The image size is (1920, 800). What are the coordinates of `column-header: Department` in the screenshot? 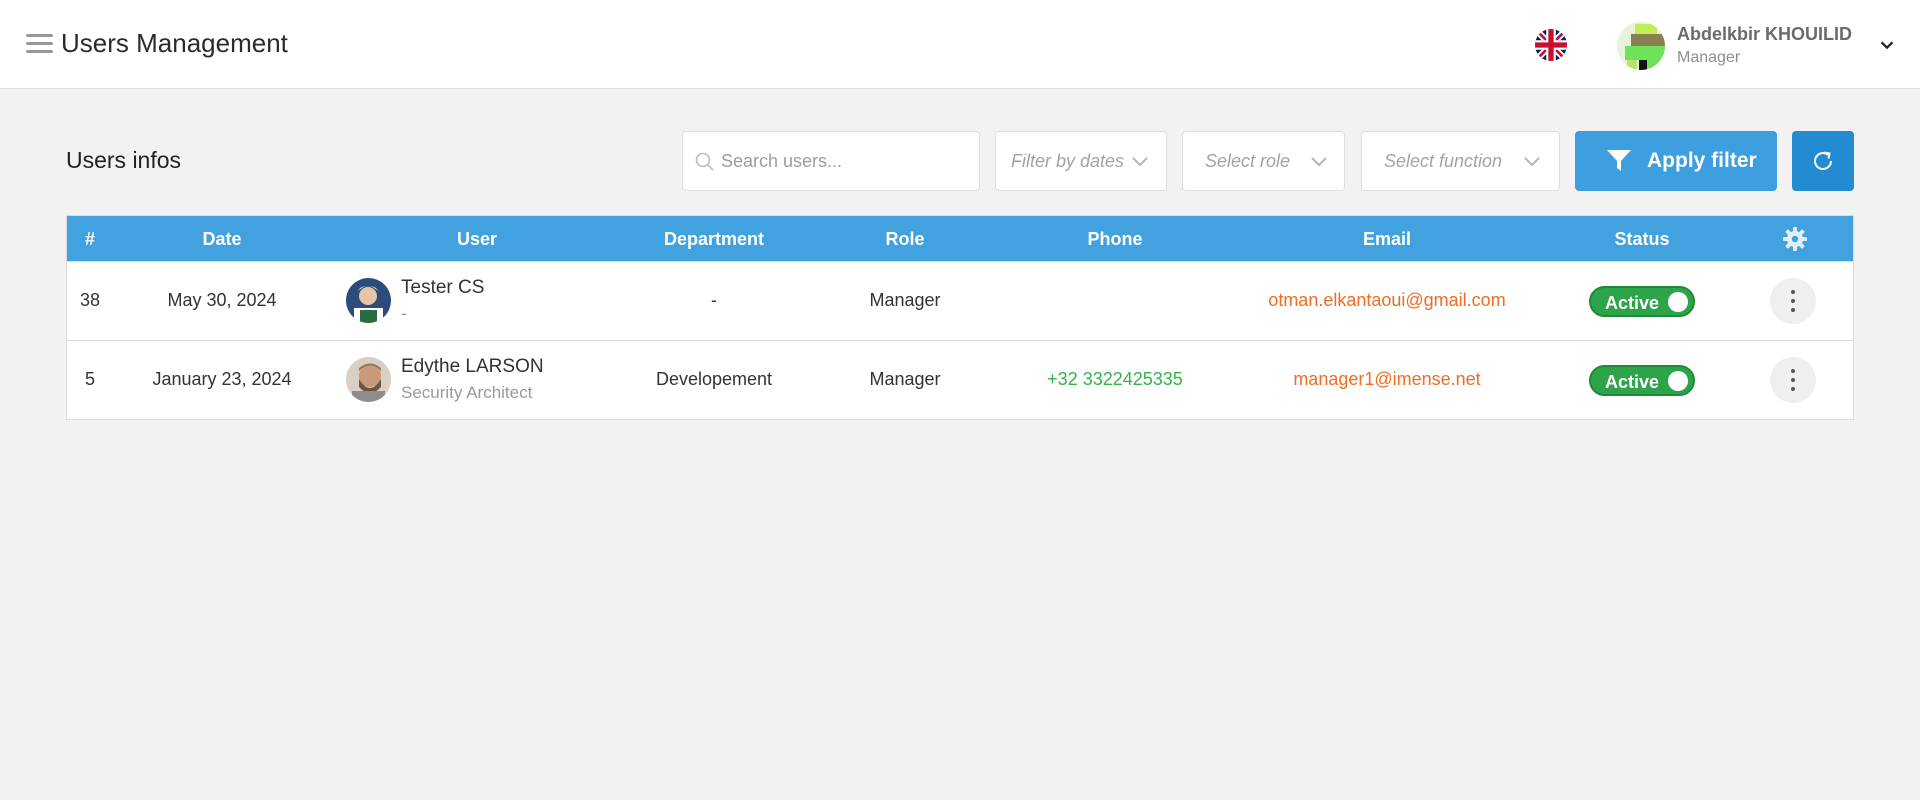 It's located at (714, 239).